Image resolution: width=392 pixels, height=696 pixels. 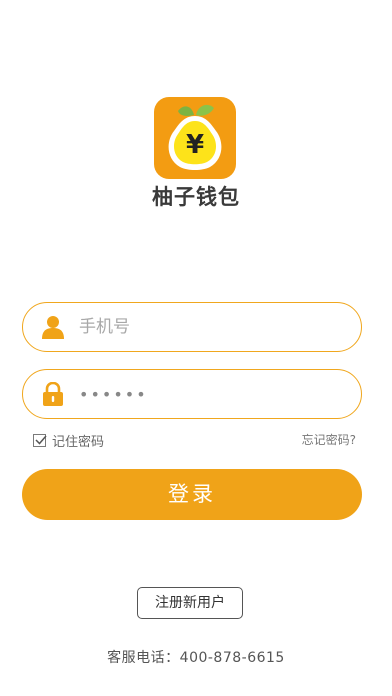 I want to click on remember-password-toggle: 记住密码, so click(x=69, y=440).